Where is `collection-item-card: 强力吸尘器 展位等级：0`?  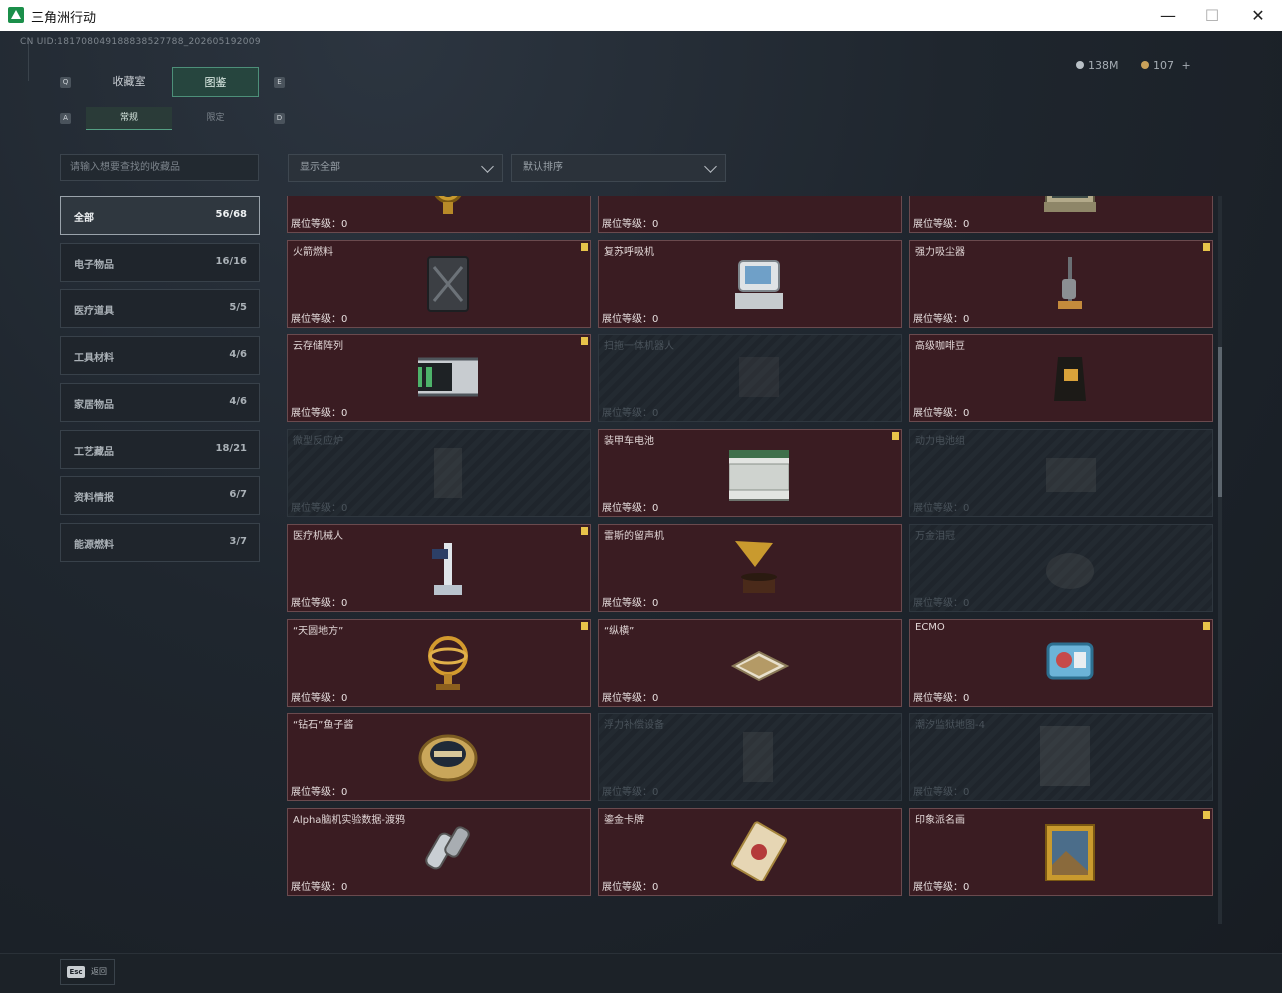
collection-item-card: 强力吸尘器 展位等级：0 is located at coordinates (1061, 283).